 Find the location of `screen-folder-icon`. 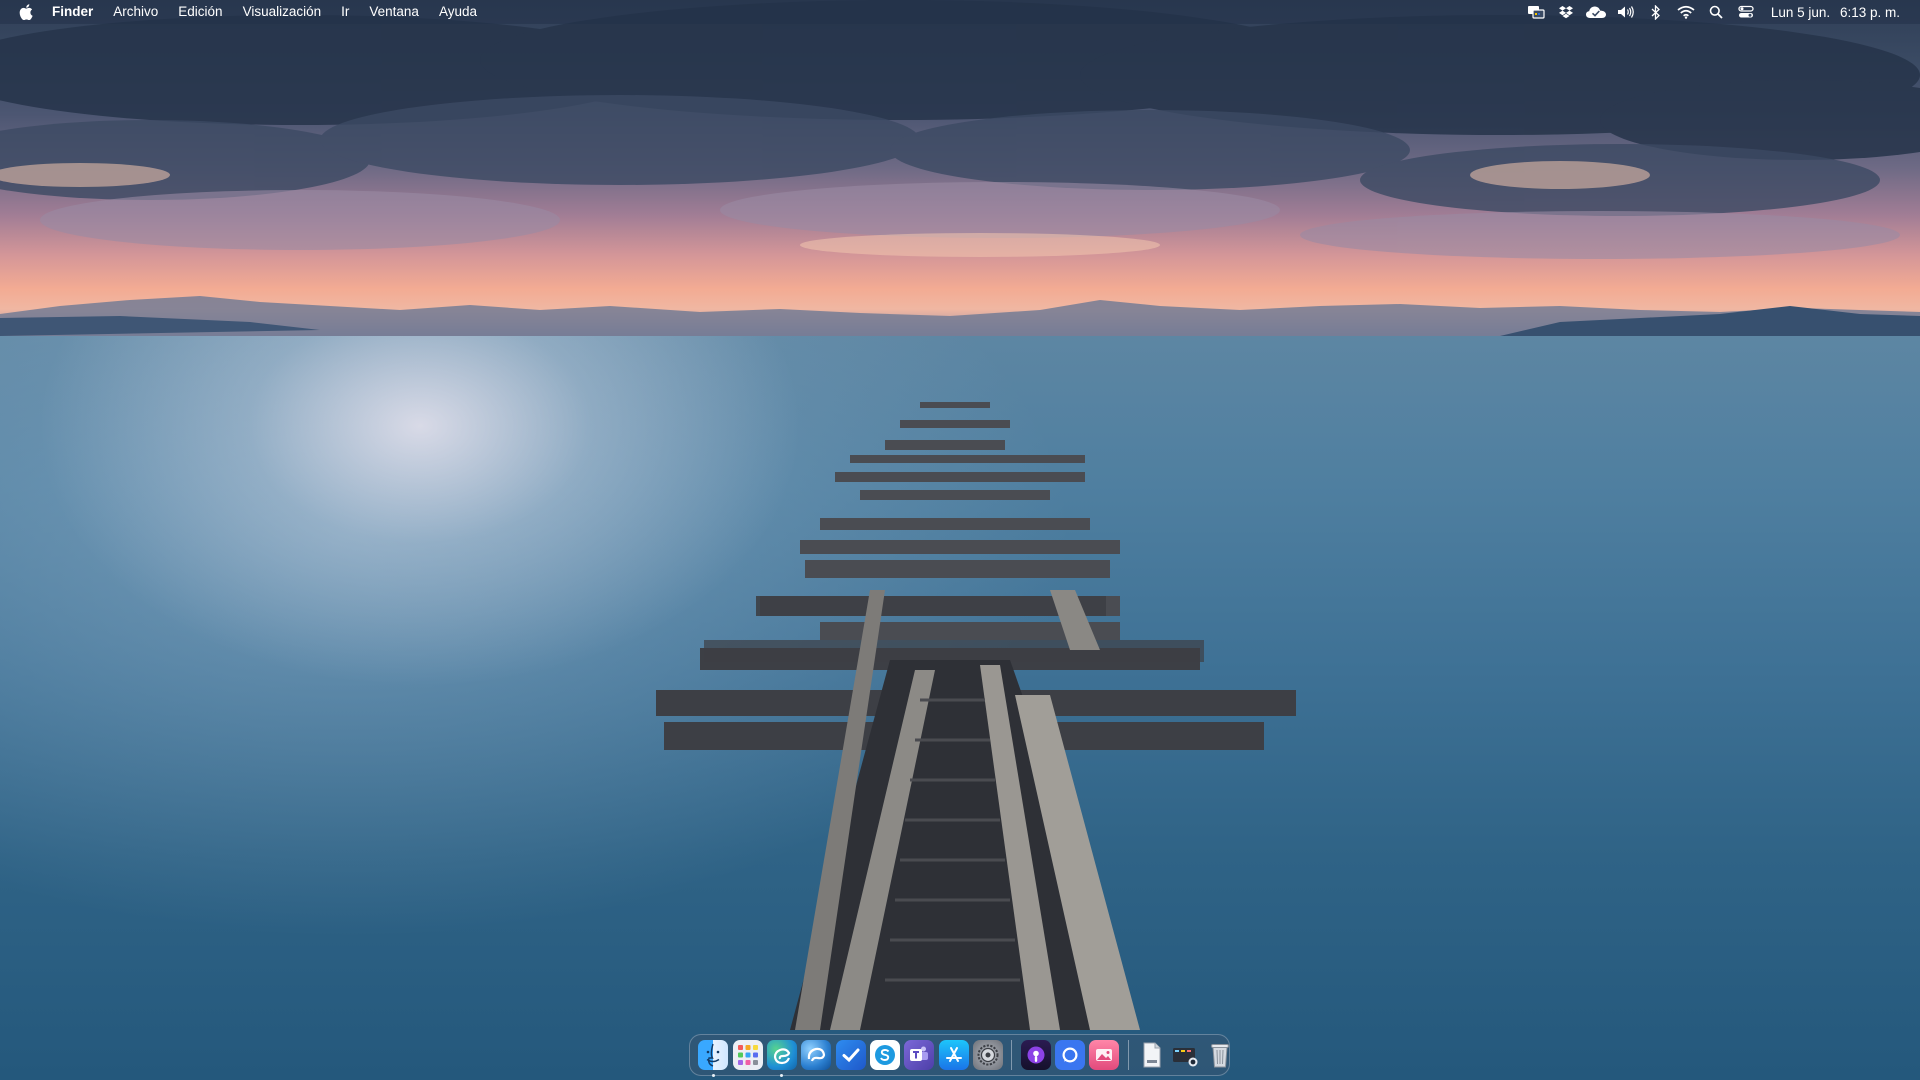

screen-folder-icon is located at coordinates (1185, 1057).